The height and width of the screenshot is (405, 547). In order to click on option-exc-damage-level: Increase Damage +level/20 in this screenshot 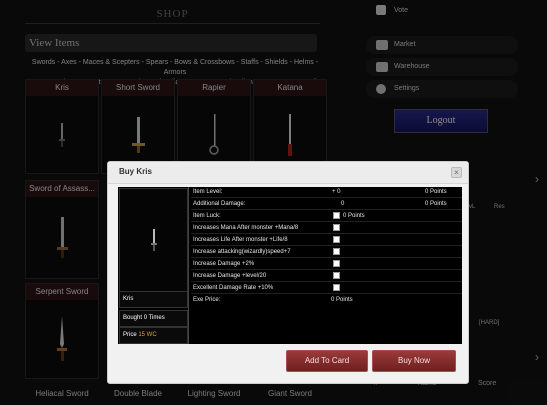, I will do `click(326, 276)`.